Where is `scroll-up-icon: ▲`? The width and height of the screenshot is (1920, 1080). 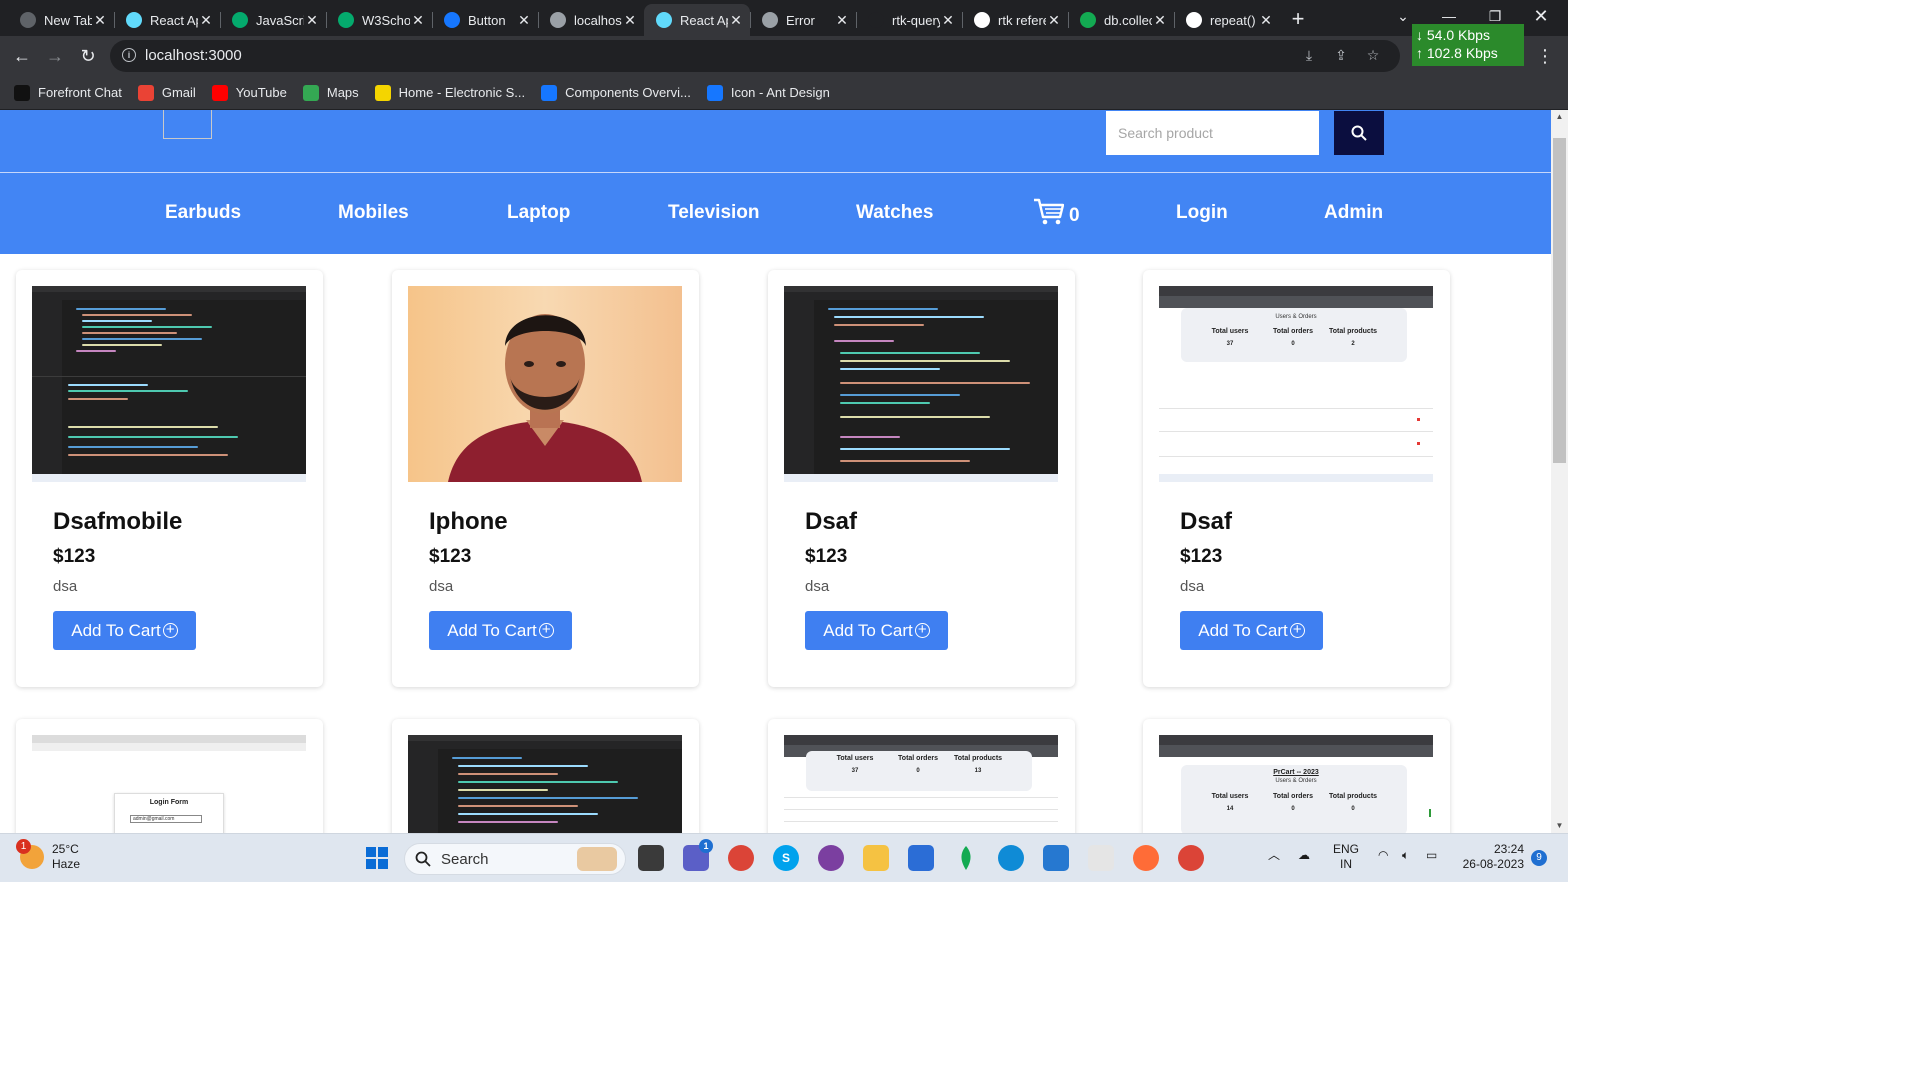
scroll-up-icon: ▲ is located at coordinates (1559, 117).